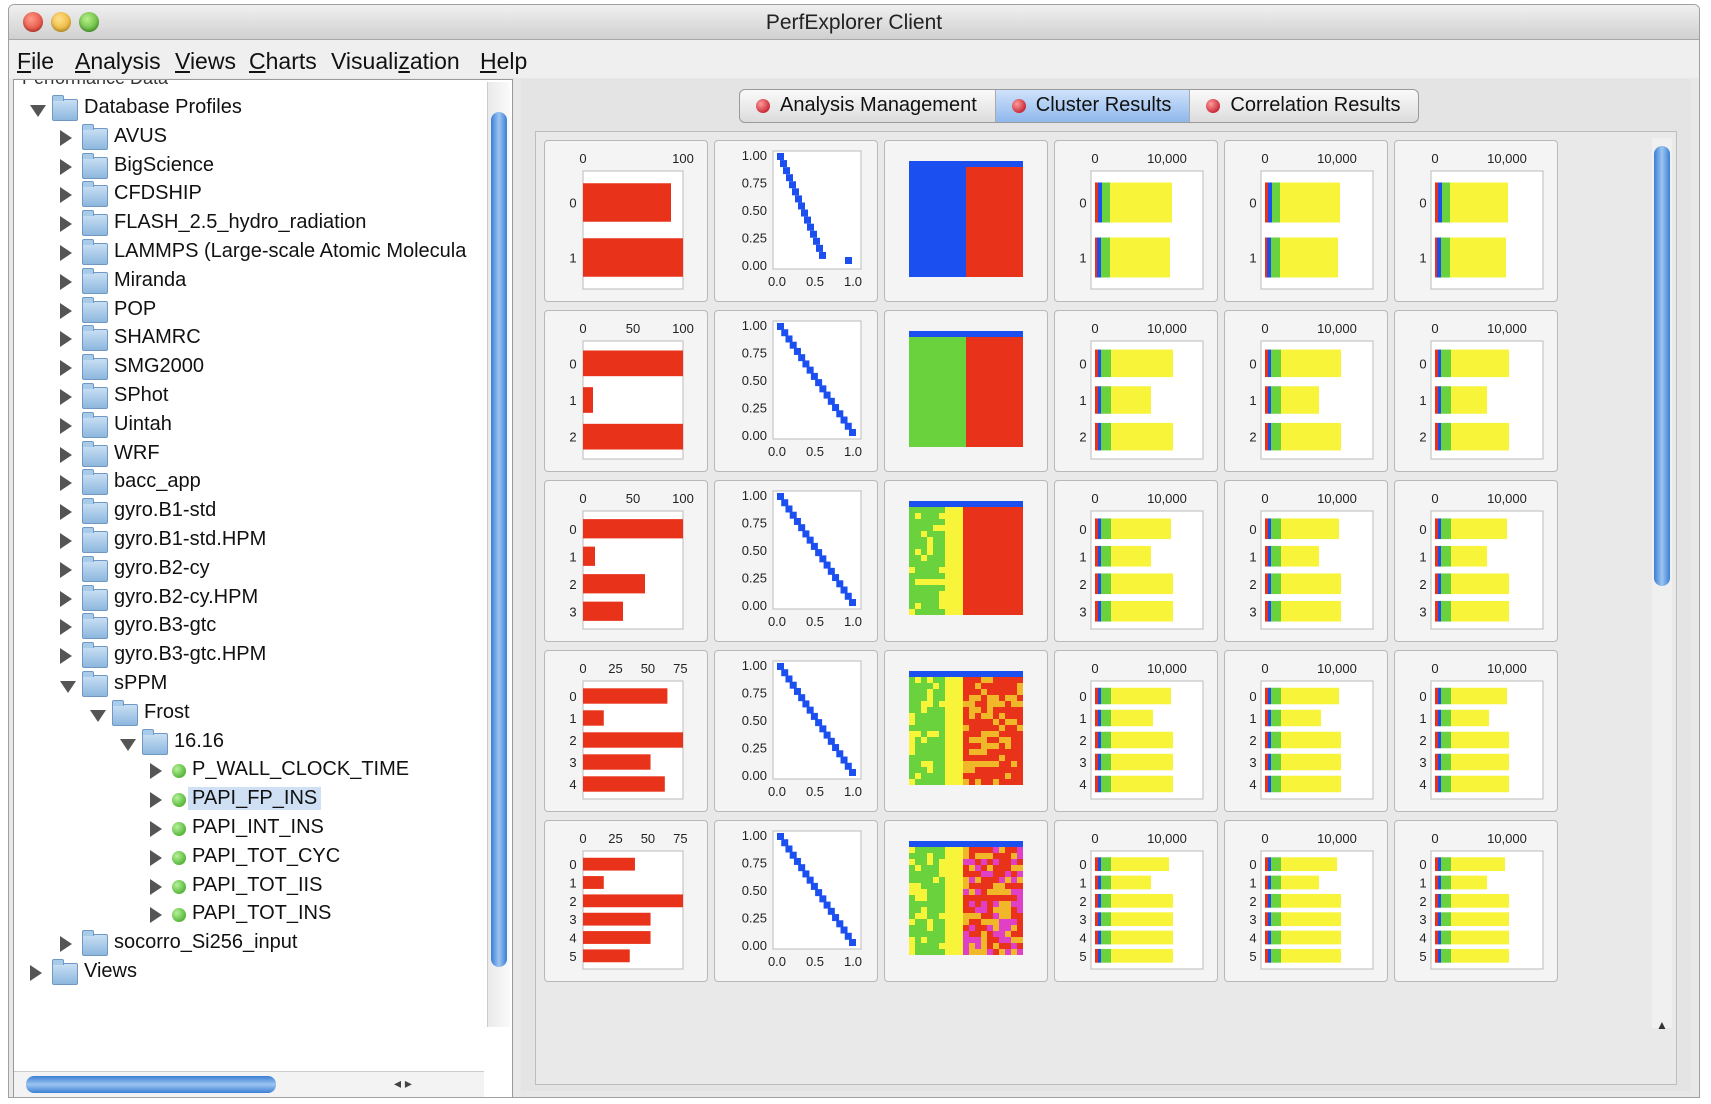 This screenshot has height=1104, width=1711. I want to click on tree-node-metric: PAPI_INT_INS, so click(249, 831).